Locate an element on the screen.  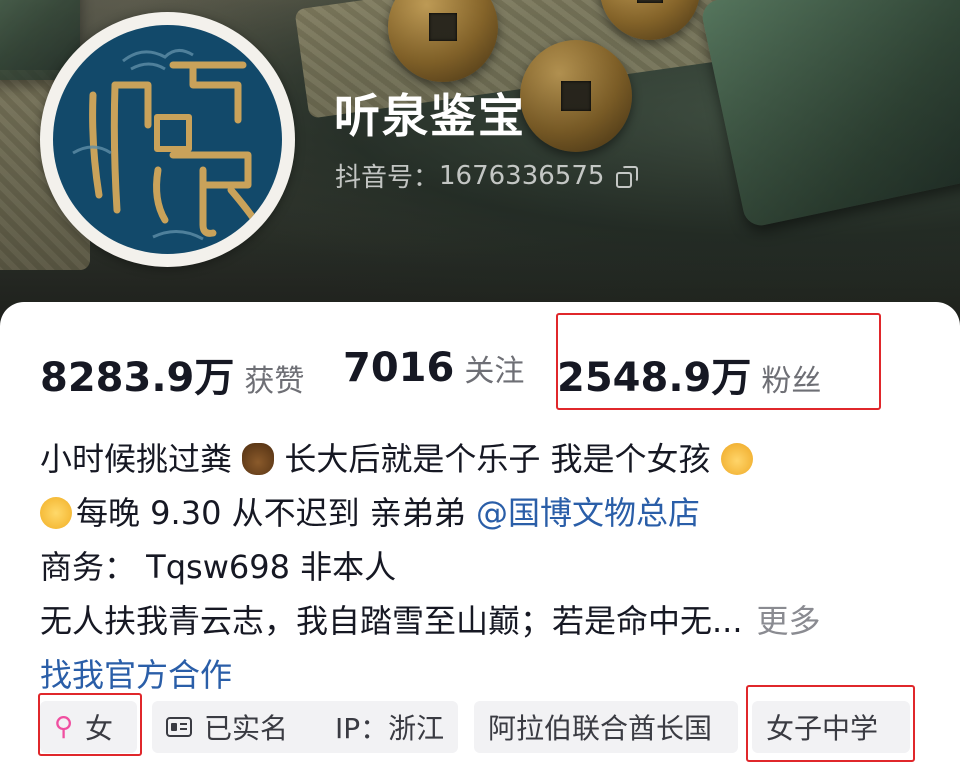
profile-name: 听泉鉴宝 is located at coordinates (430, 116).